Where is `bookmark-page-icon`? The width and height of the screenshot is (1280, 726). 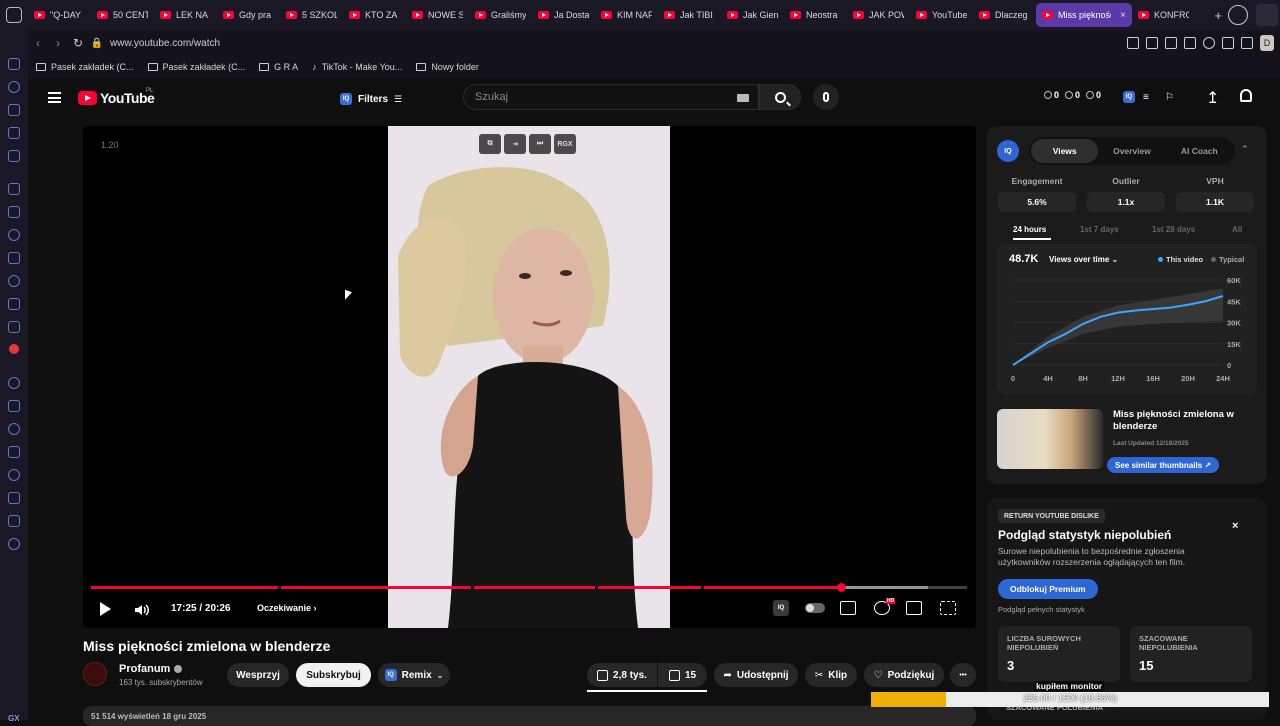 bookmark-page-icon is located at coordinates (1133, 43).